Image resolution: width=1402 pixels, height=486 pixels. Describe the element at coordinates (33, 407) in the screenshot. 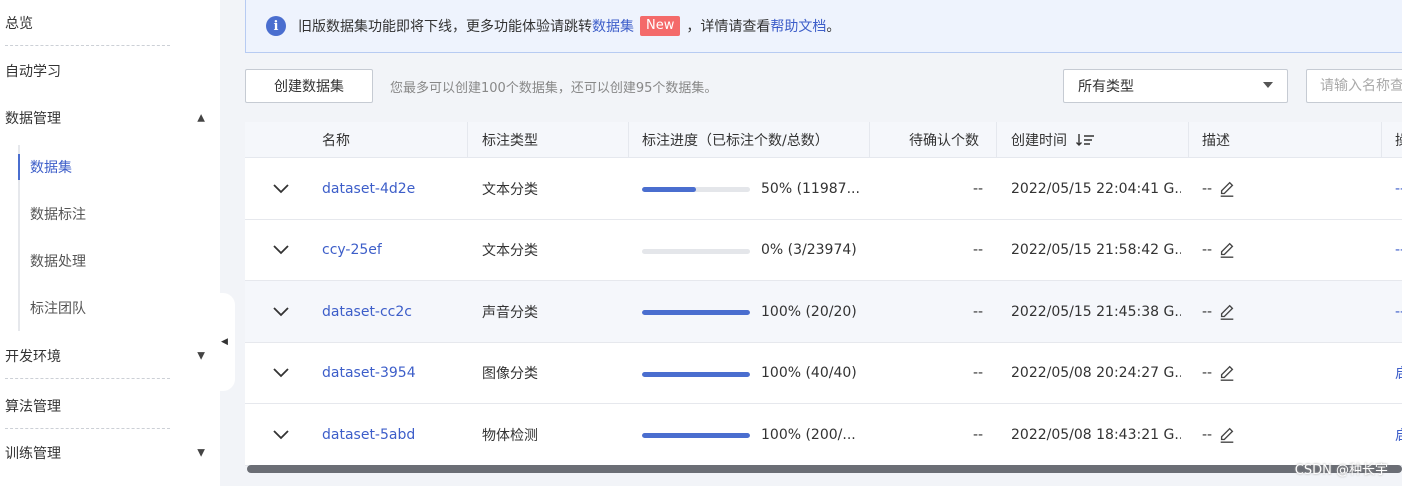

I see `sidebar-item-label: 算法管理` at that location.